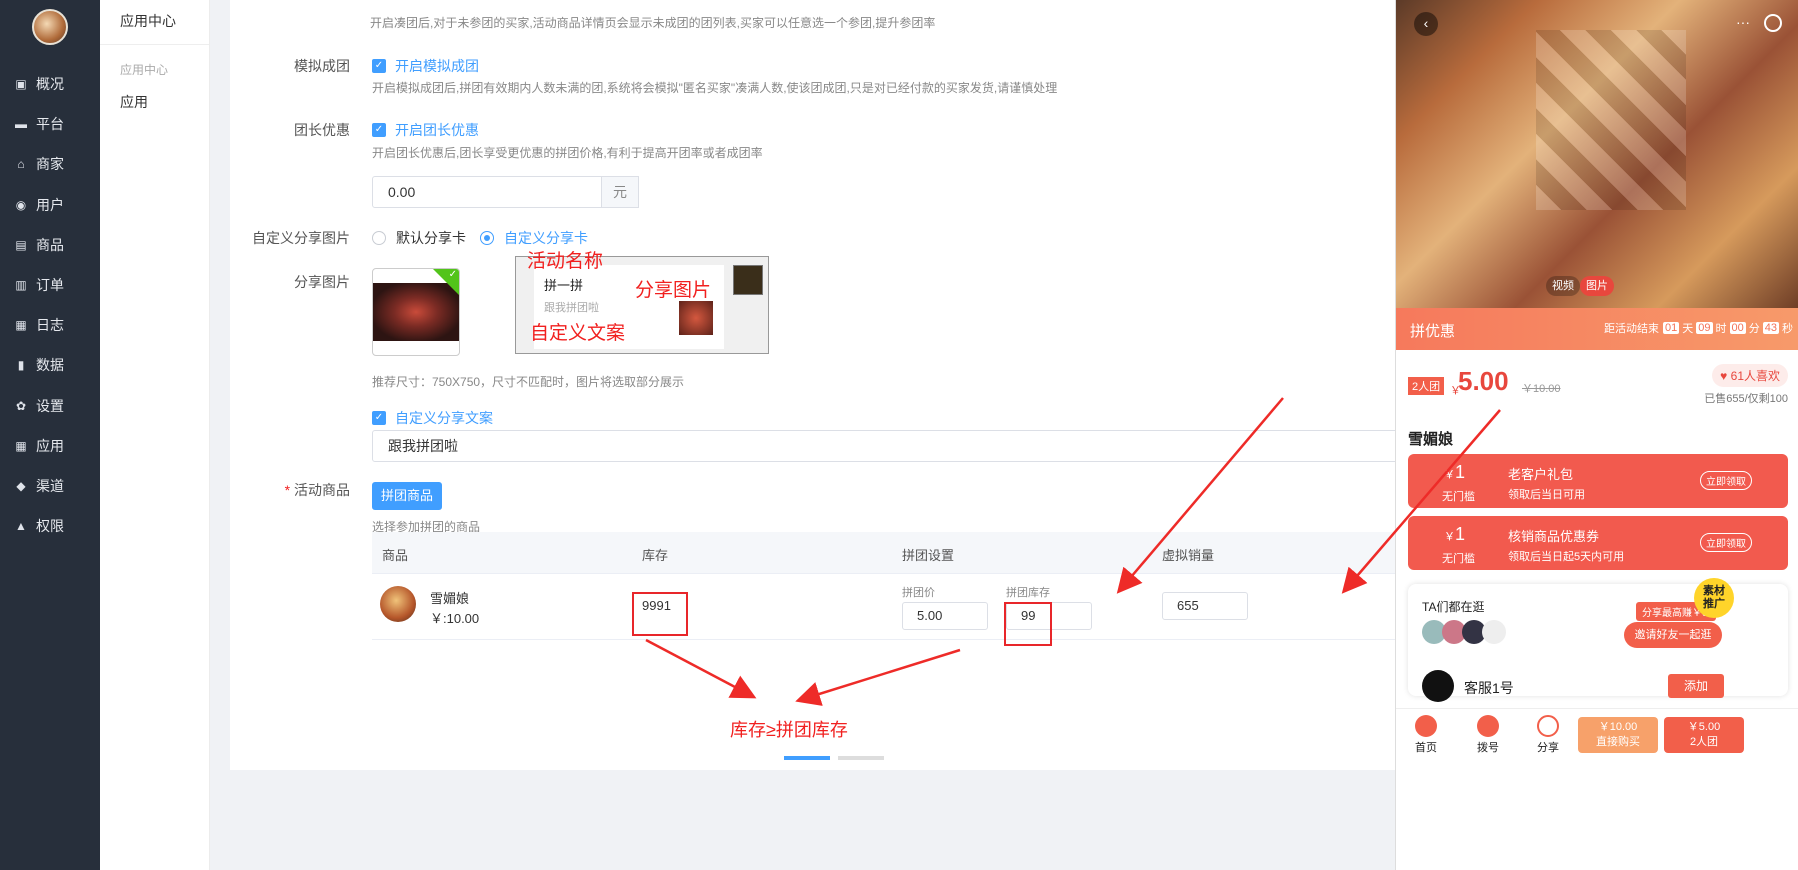  Describe the element at coordinates (878, 677) in the screenshot. I see `arrow-group-stock` at that location.